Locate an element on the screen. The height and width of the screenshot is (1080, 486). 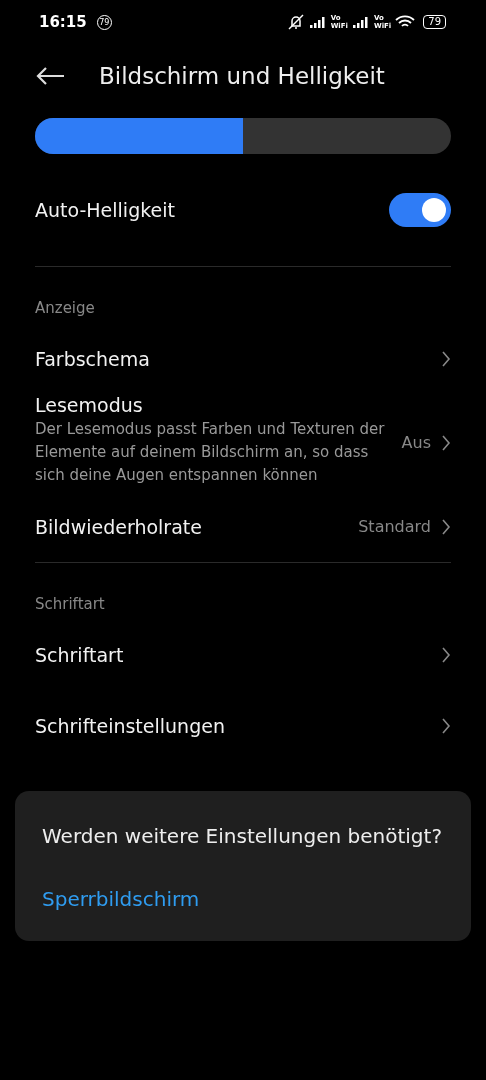
setting-label: Farbschema is located at coordinates (93, 358).